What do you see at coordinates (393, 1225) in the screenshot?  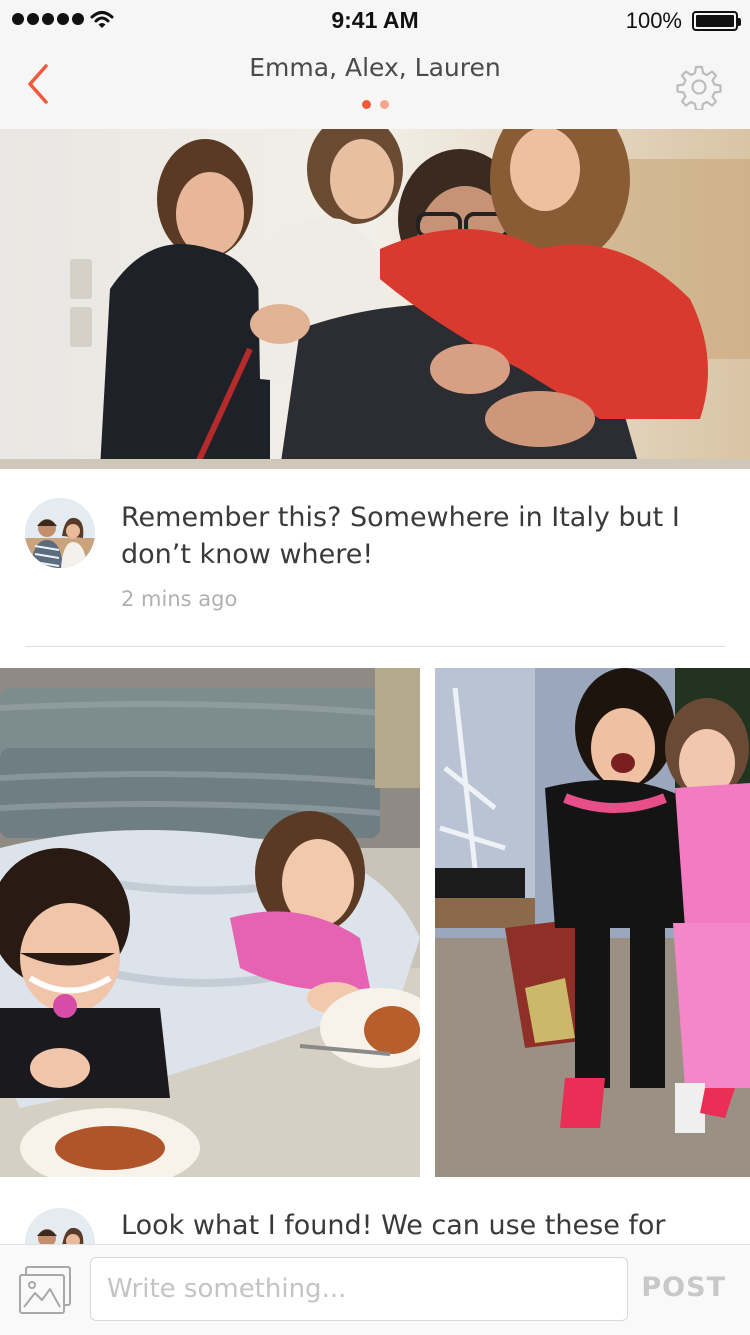 I see `post-message: Look what I found! We can use these for` at bounding box center [393, 1225].